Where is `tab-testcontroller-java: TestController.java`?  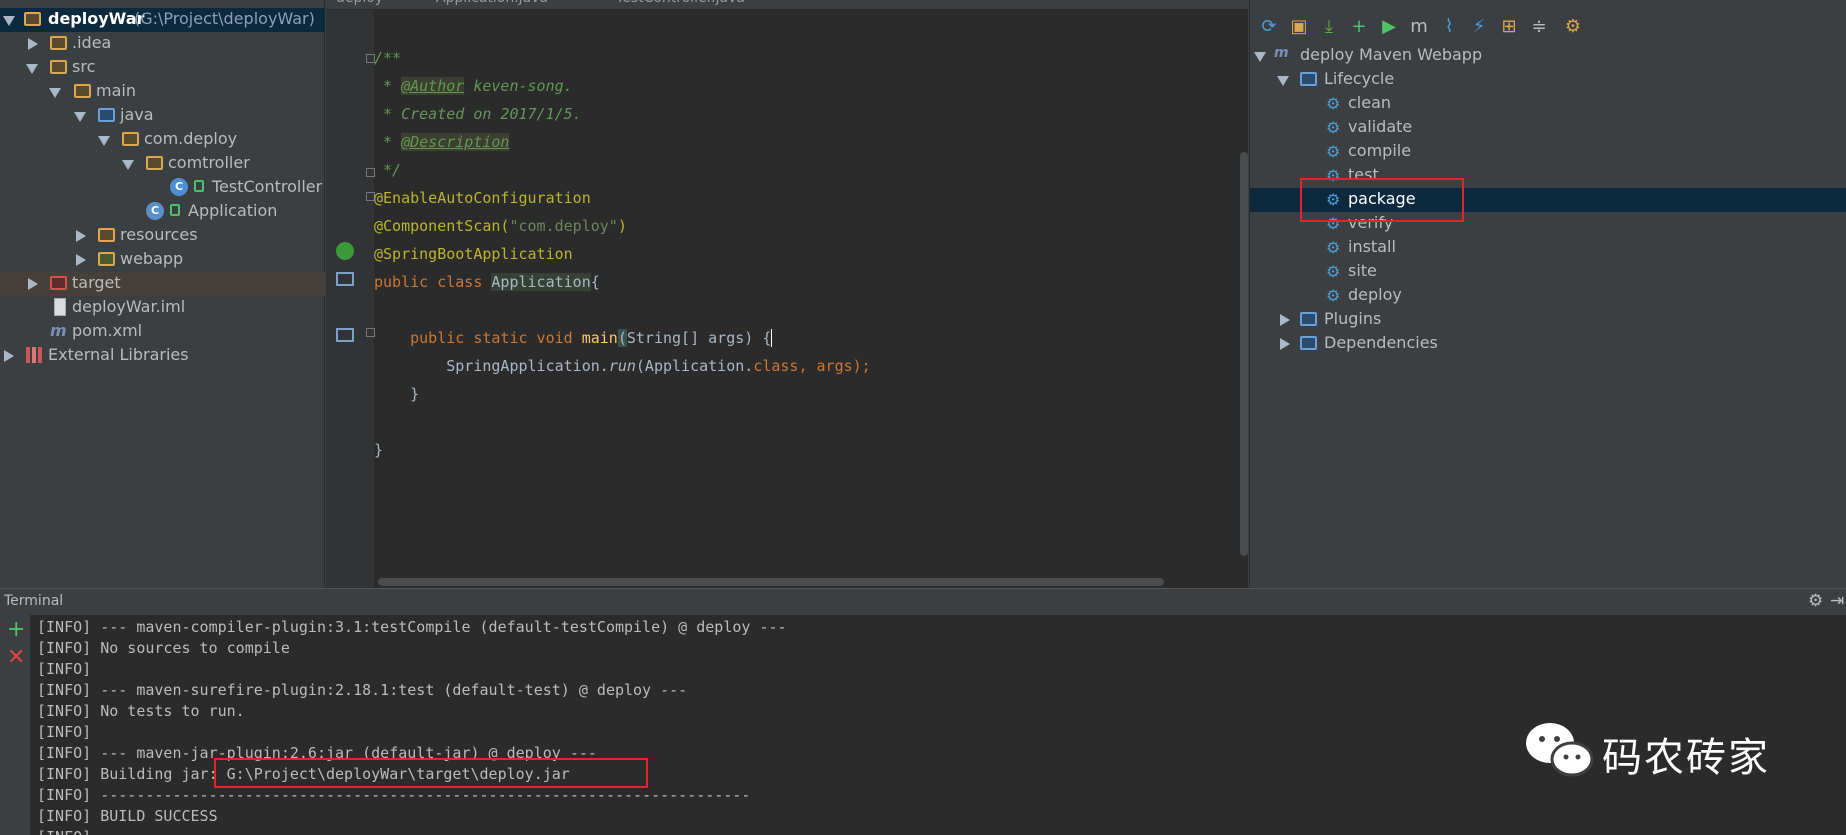 tab-testcontroller-java: TestController.java is located at coordinates (680, 4).